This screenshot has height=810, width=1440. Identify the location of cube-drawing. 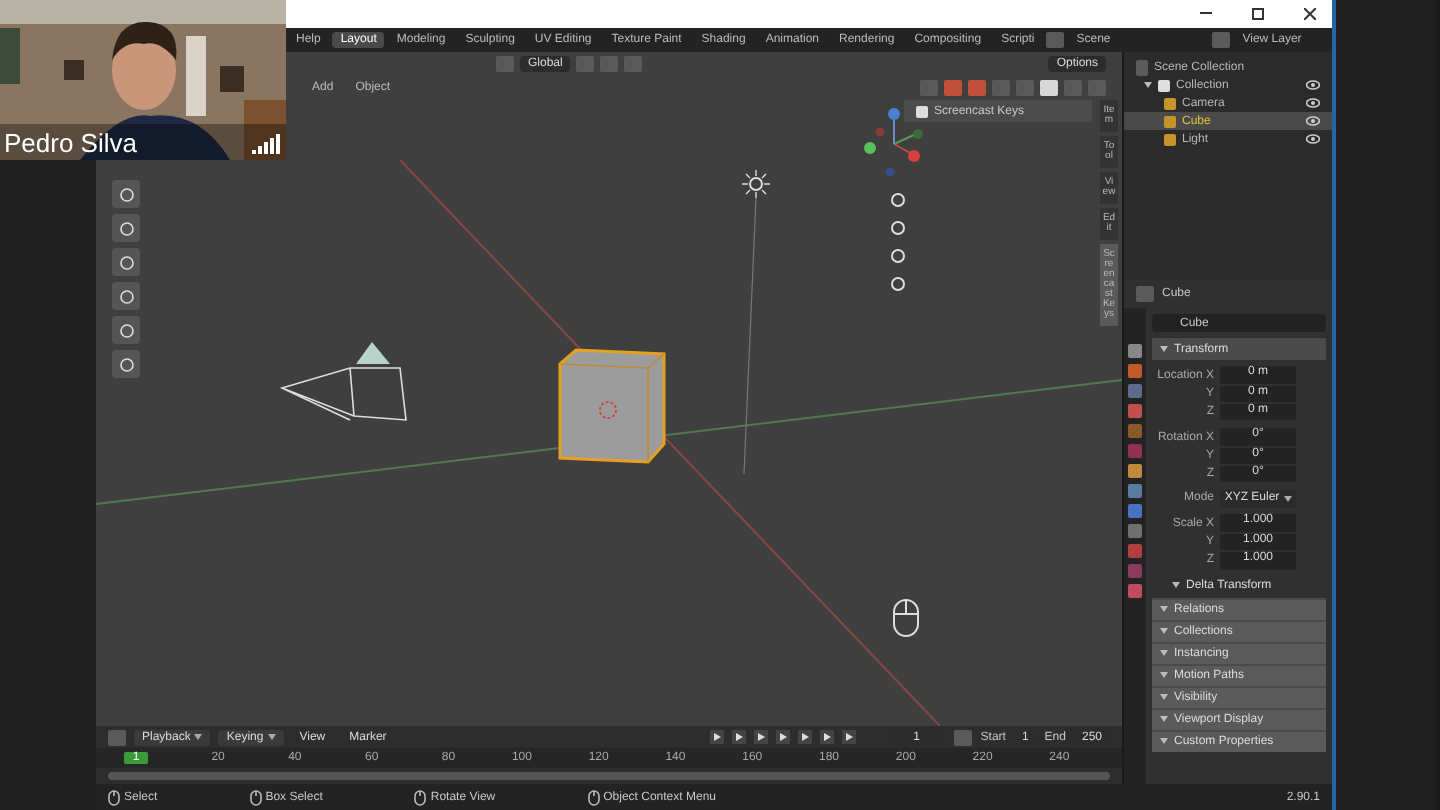
(612, 406).